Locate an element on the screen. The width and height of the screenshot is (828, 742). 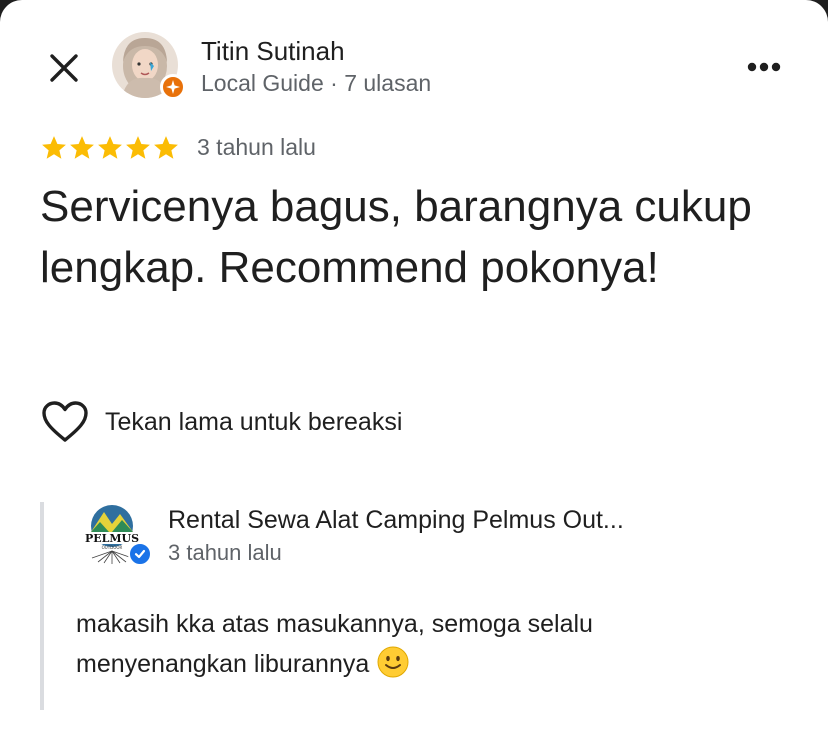
local-guide-badge-icon is located at coordinates (173, 87).